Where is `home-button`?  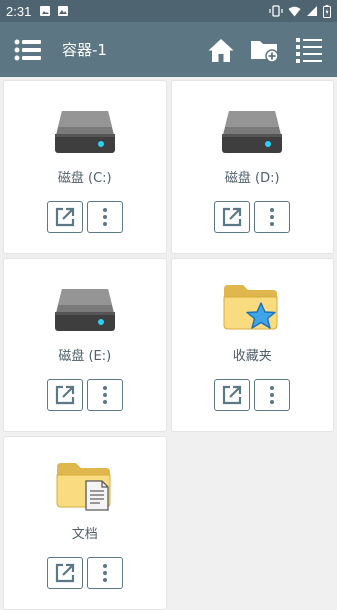
home-button is located at coordinates (221, 50).